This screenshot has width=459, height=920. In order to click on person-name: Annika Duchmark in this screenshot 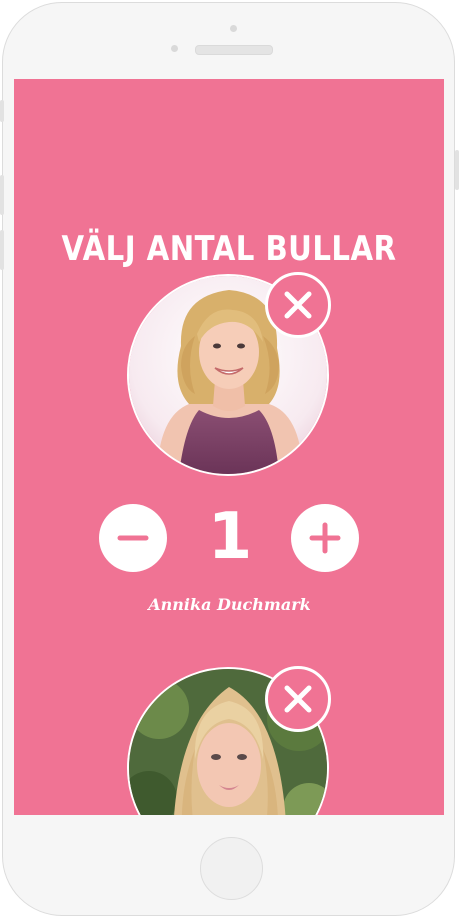, I will do `click(229, 604)`.